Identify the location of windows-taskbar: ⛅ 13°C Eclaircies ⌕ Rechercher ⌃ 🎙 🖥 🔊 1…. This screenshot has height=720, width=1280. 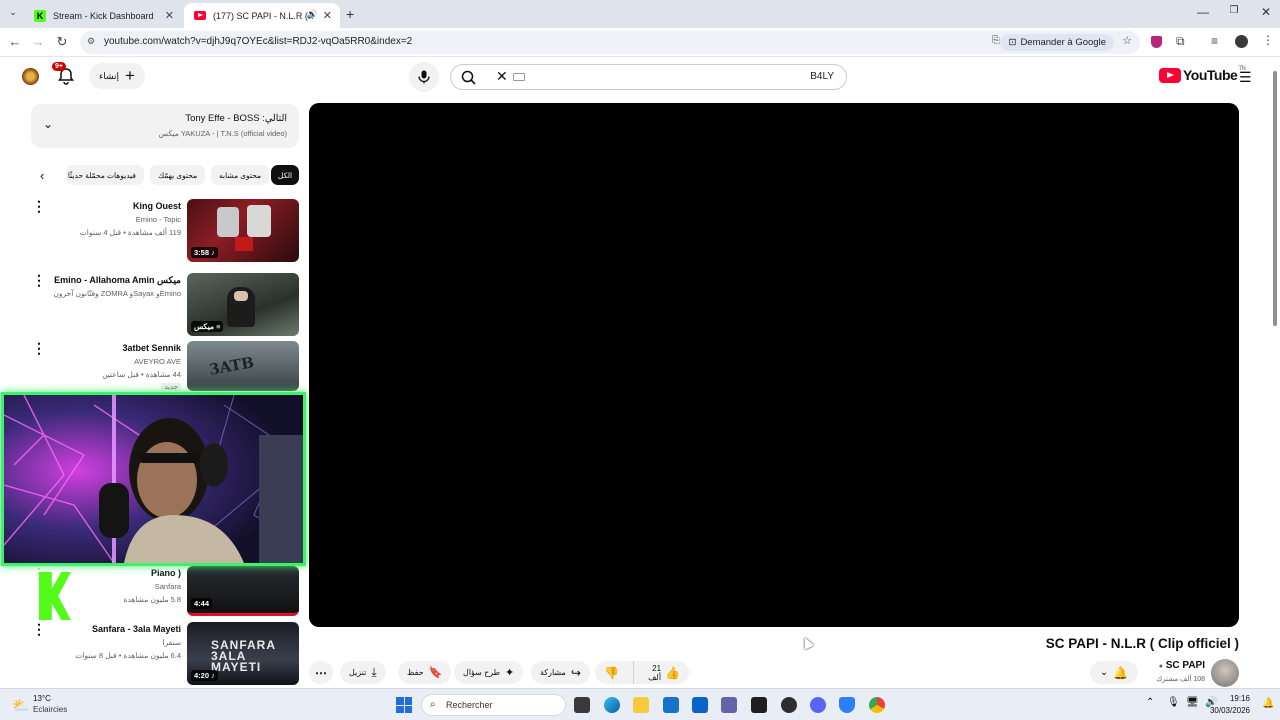
(640, 704).